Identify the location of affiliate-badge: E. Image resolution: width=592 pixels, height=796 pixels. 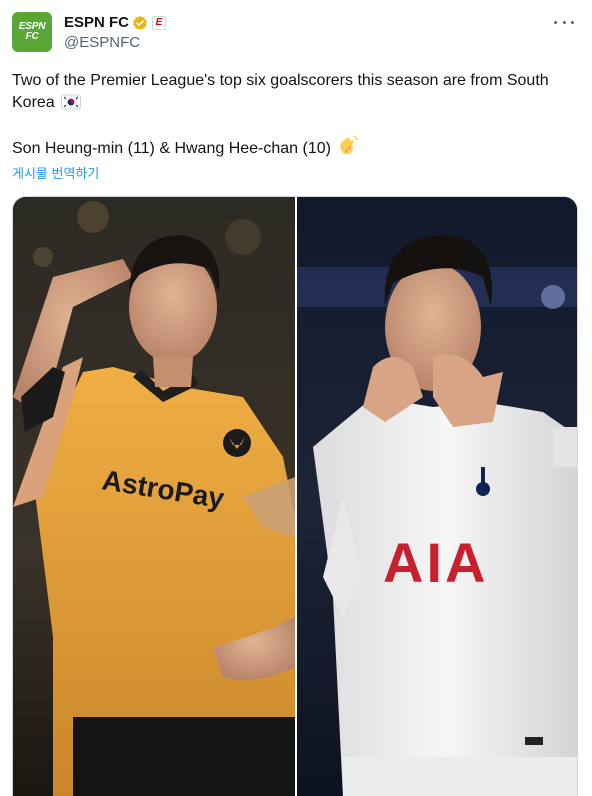
(159, 23).